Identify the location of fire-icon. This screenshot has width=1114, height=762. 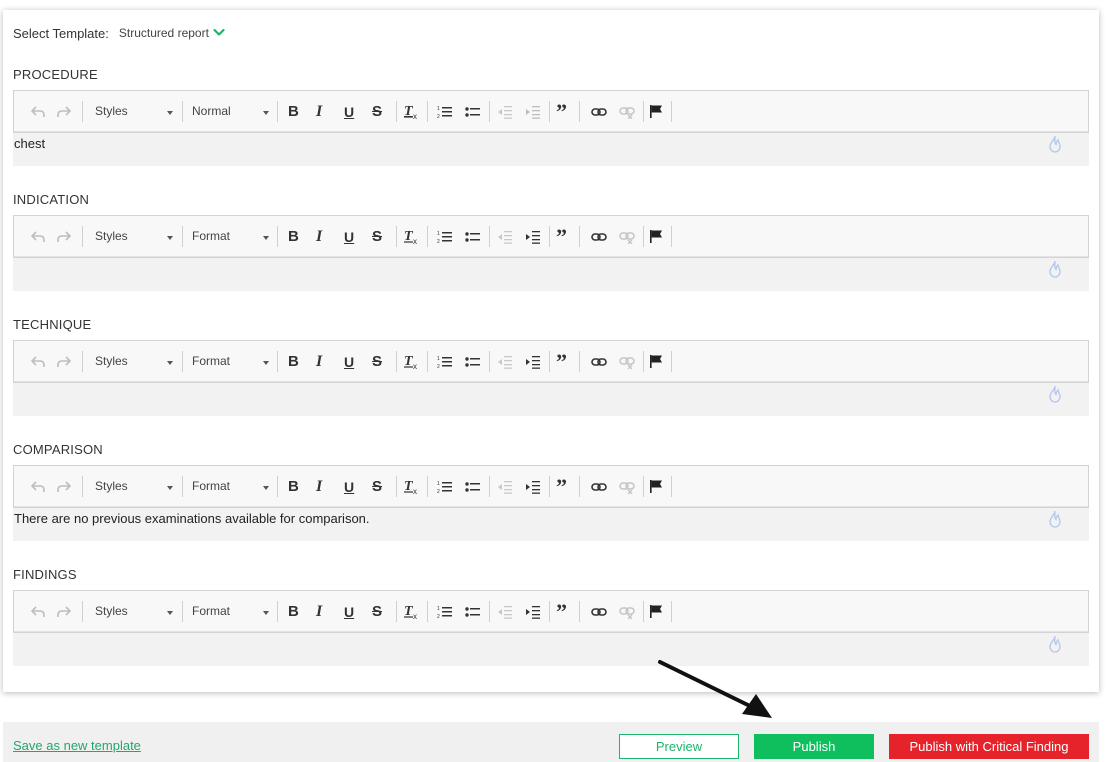
(1055, 646).